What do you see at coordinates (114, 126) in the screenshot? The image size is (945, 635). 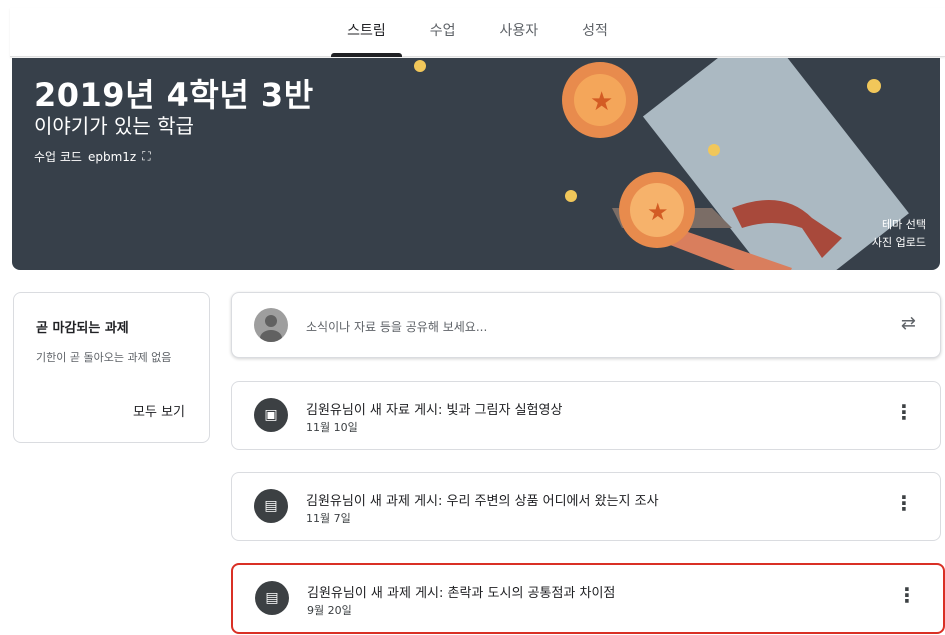 I see `class-subtitle: 이야기가 있는 학급` at bounding box center [114, 126].